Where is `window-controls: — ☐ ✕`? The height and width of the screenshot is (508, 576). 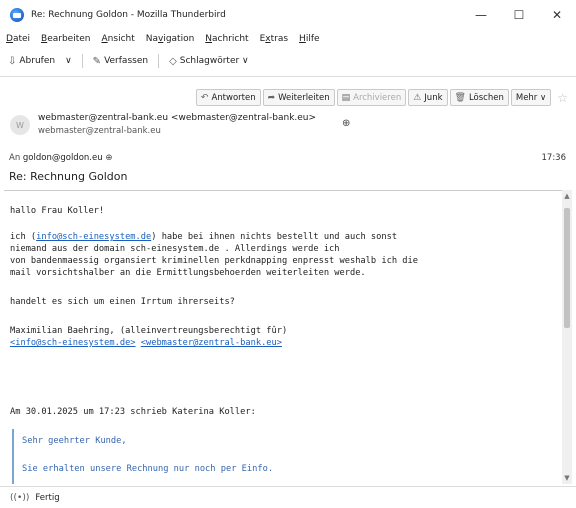 window-controls: — ☐ ✕ is located at coordinates (519, 15).